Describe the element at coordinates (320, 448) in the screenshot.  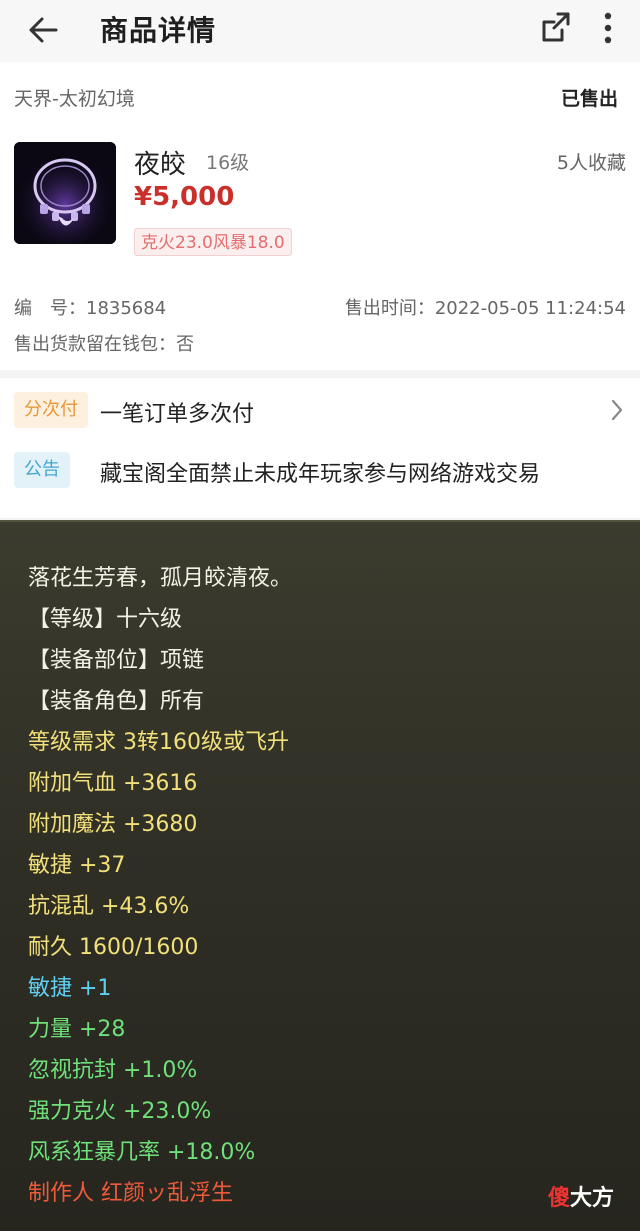
I see `promo-section: 分次付 一笔订单多次付 公告 藏宝阁全面禁止未成年玩家参与网络游戏交易` at that location.